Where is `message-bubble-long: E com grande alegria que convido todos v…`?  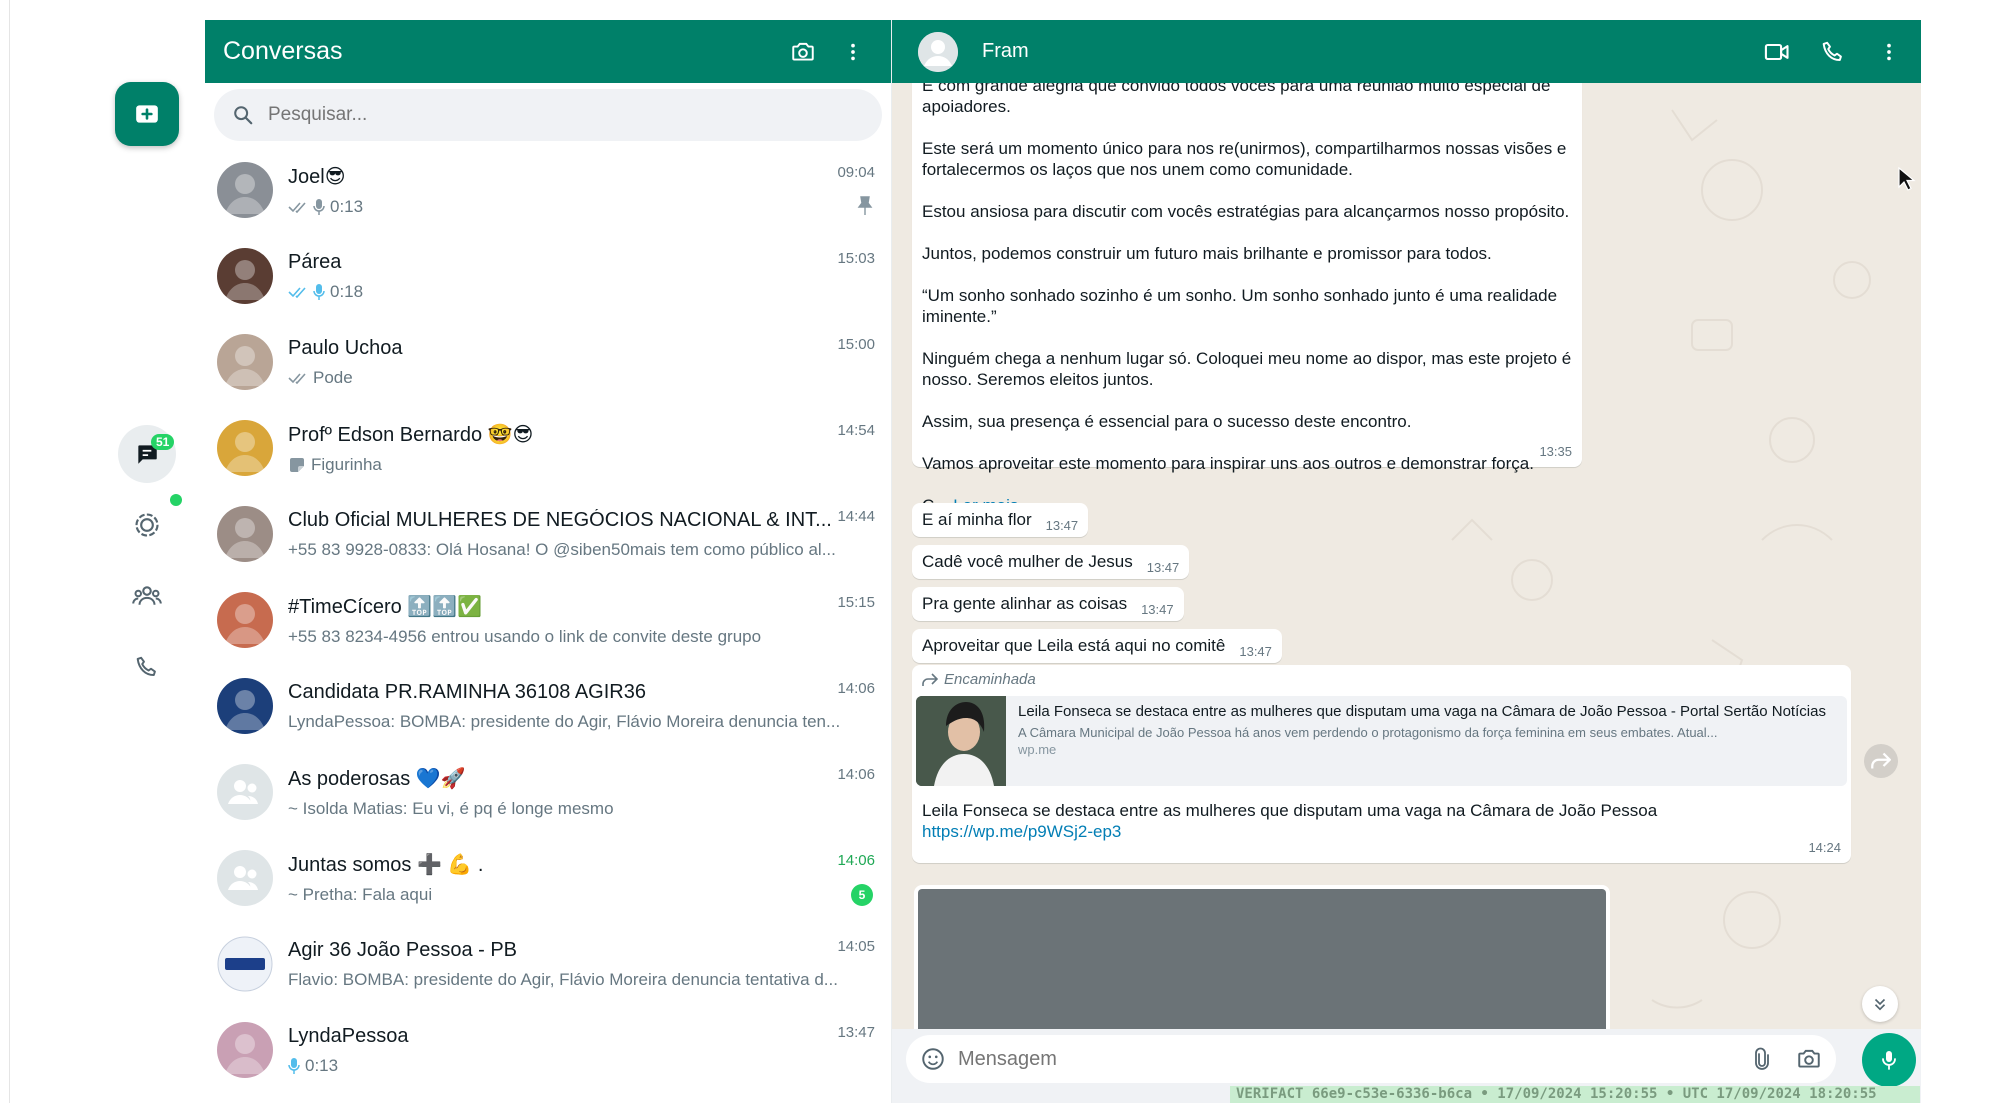
message-bubble-long: E com grande alegria que convido todos v… is located at coordinates (1247, 289).